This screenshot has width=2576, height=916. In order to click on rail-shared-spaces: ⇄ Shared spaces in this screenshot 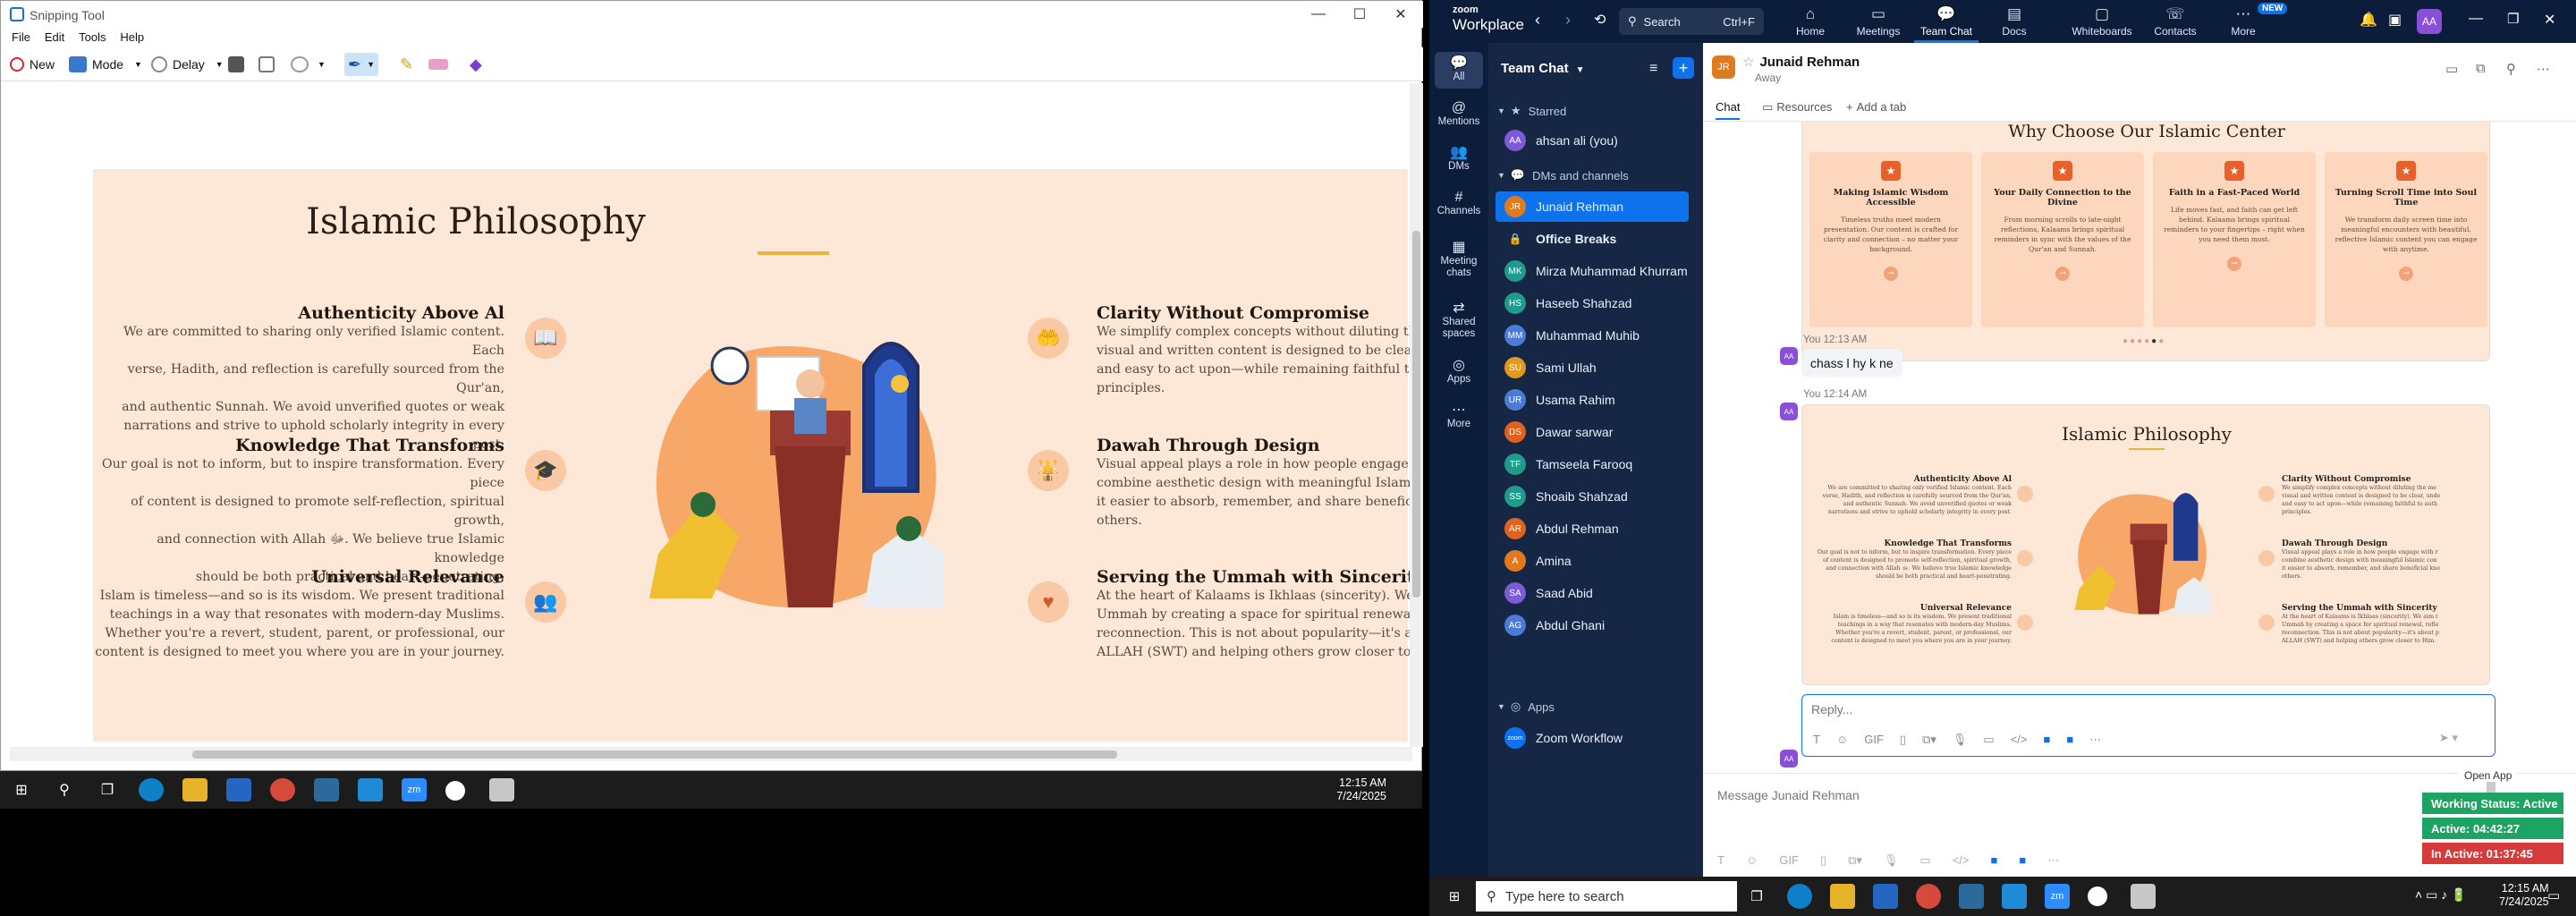, I will do `click(1458, 320)`.